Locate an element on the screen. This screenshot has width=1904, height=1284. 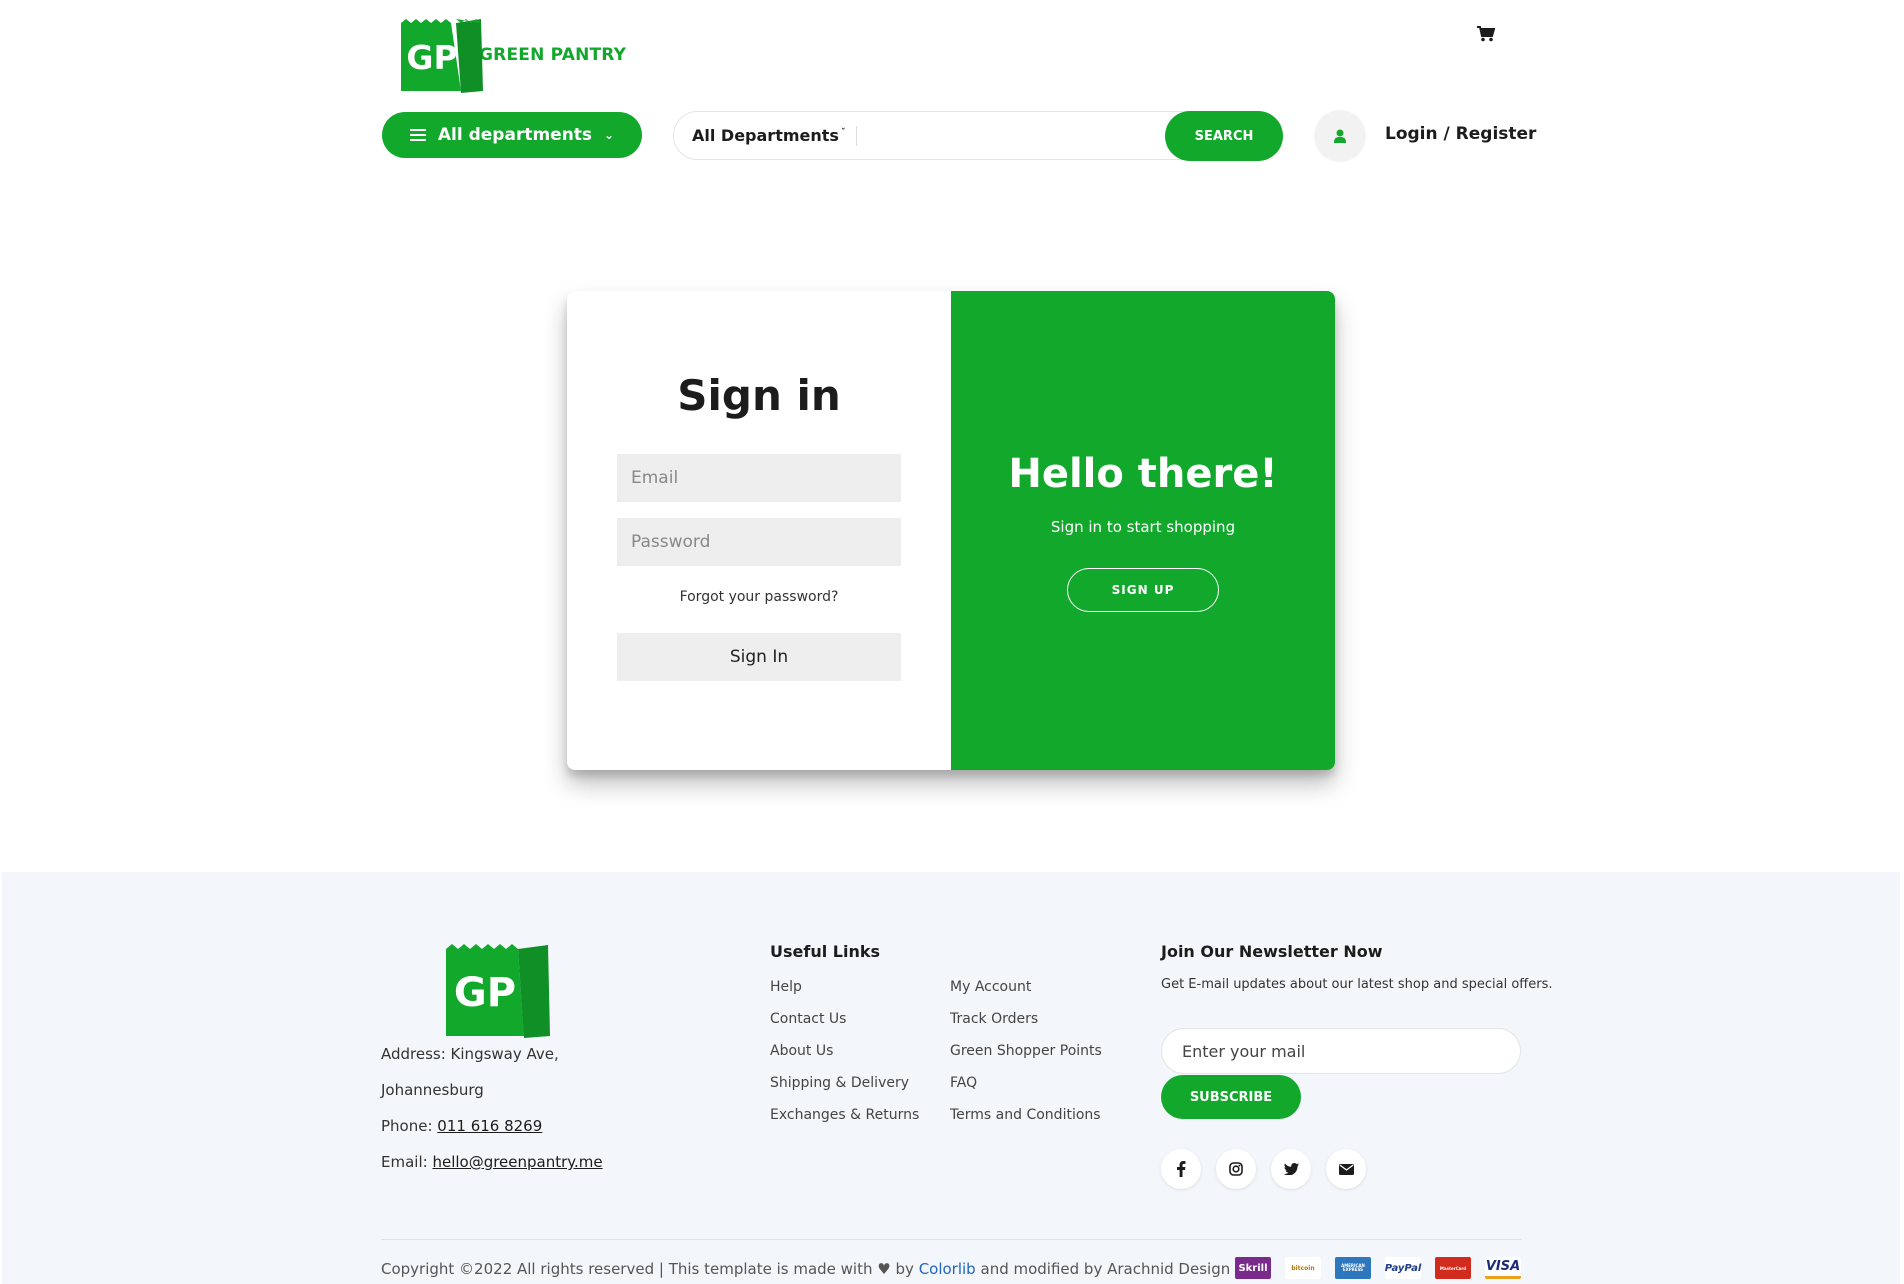
signin-title: Sign in is located at coordinates (759, 395).